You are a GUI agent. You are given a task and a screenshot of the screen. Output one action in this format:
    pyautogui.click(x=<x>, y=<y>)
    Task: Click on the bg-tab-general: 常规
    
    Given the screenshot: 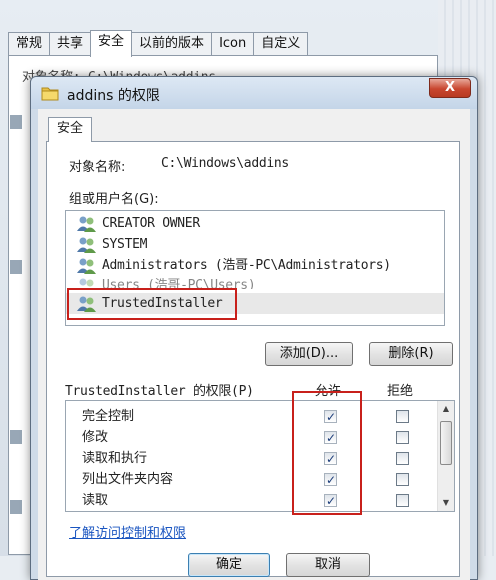 What is the action you would take?
    pyautogui.click(x=29, y=44)
    